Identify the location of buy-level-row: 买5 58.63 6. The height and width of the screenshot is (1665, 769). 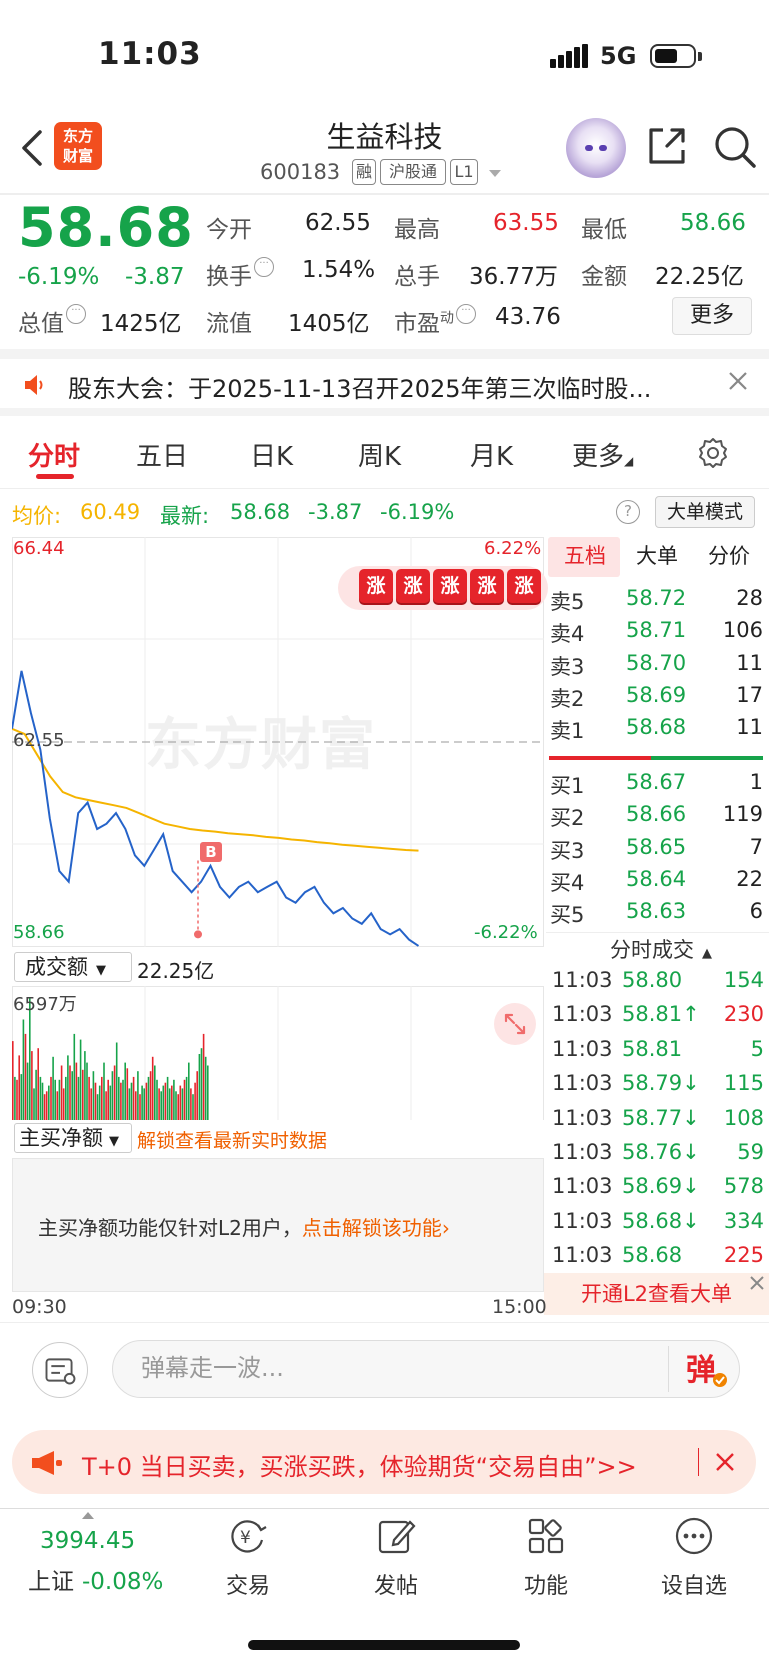
(657, 915).